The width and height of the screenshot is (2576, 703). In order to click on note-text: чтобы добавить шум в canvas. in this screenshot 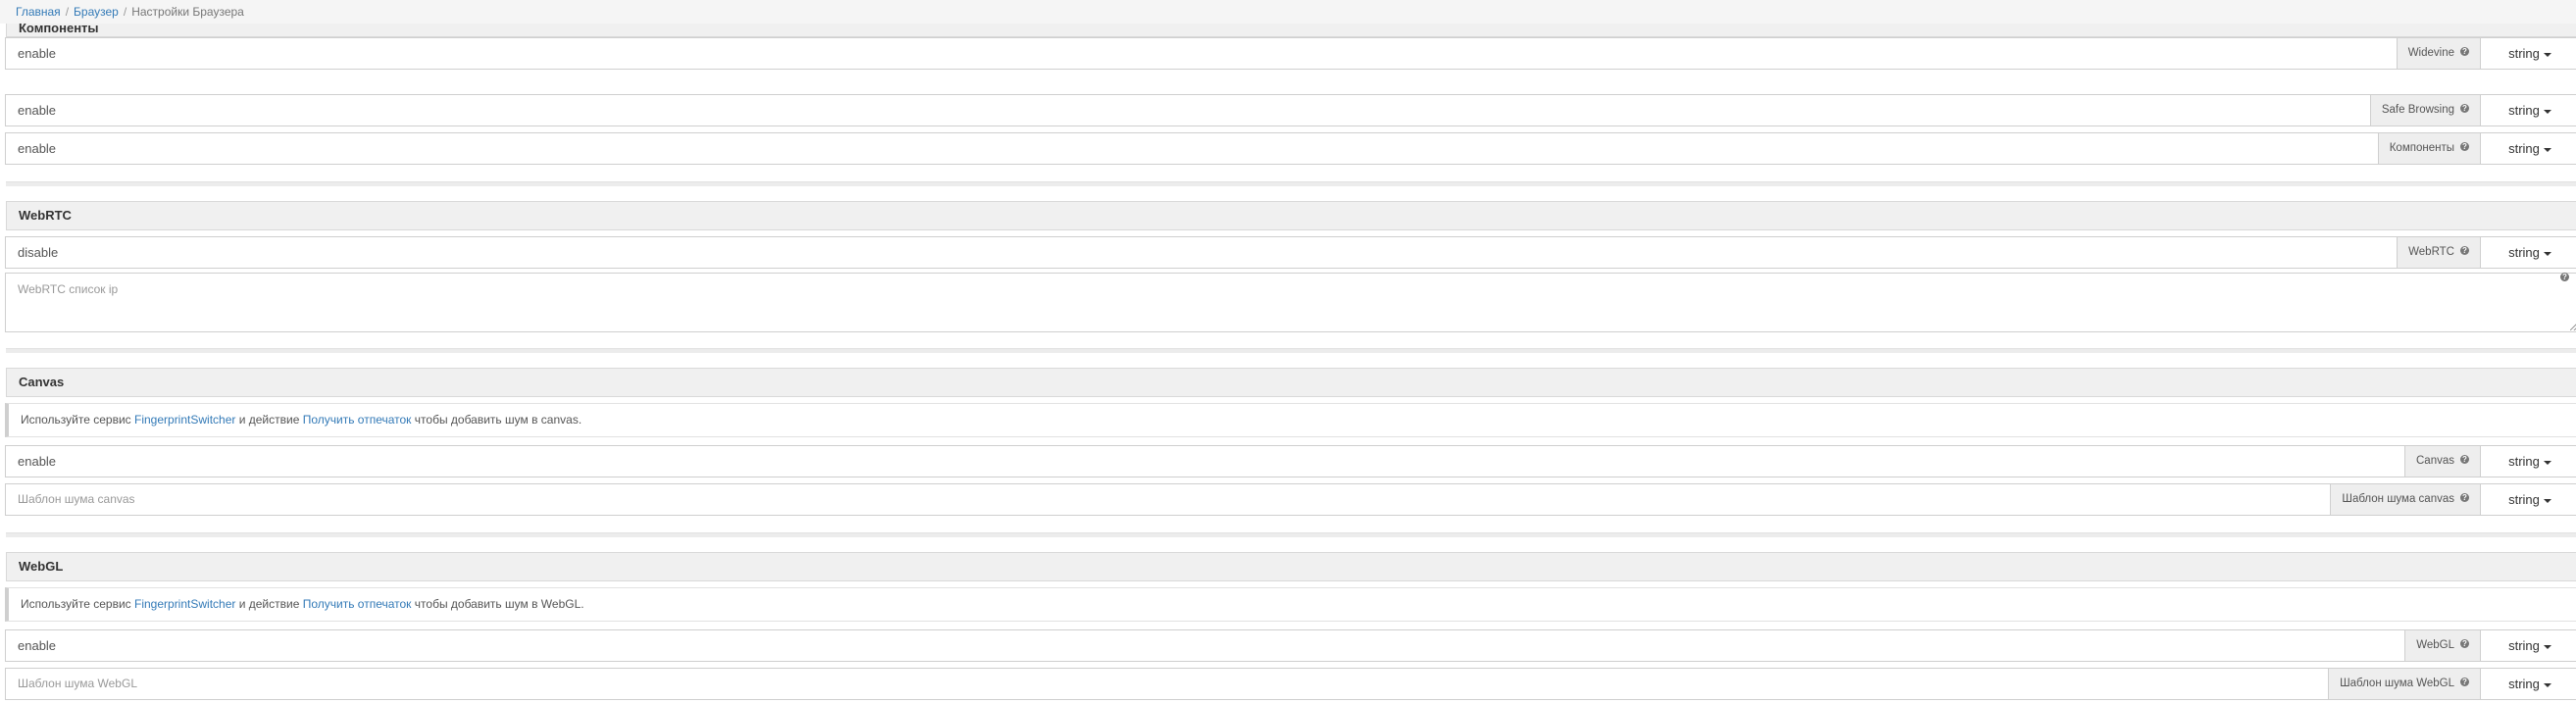, I will do `click(498, 420)`.